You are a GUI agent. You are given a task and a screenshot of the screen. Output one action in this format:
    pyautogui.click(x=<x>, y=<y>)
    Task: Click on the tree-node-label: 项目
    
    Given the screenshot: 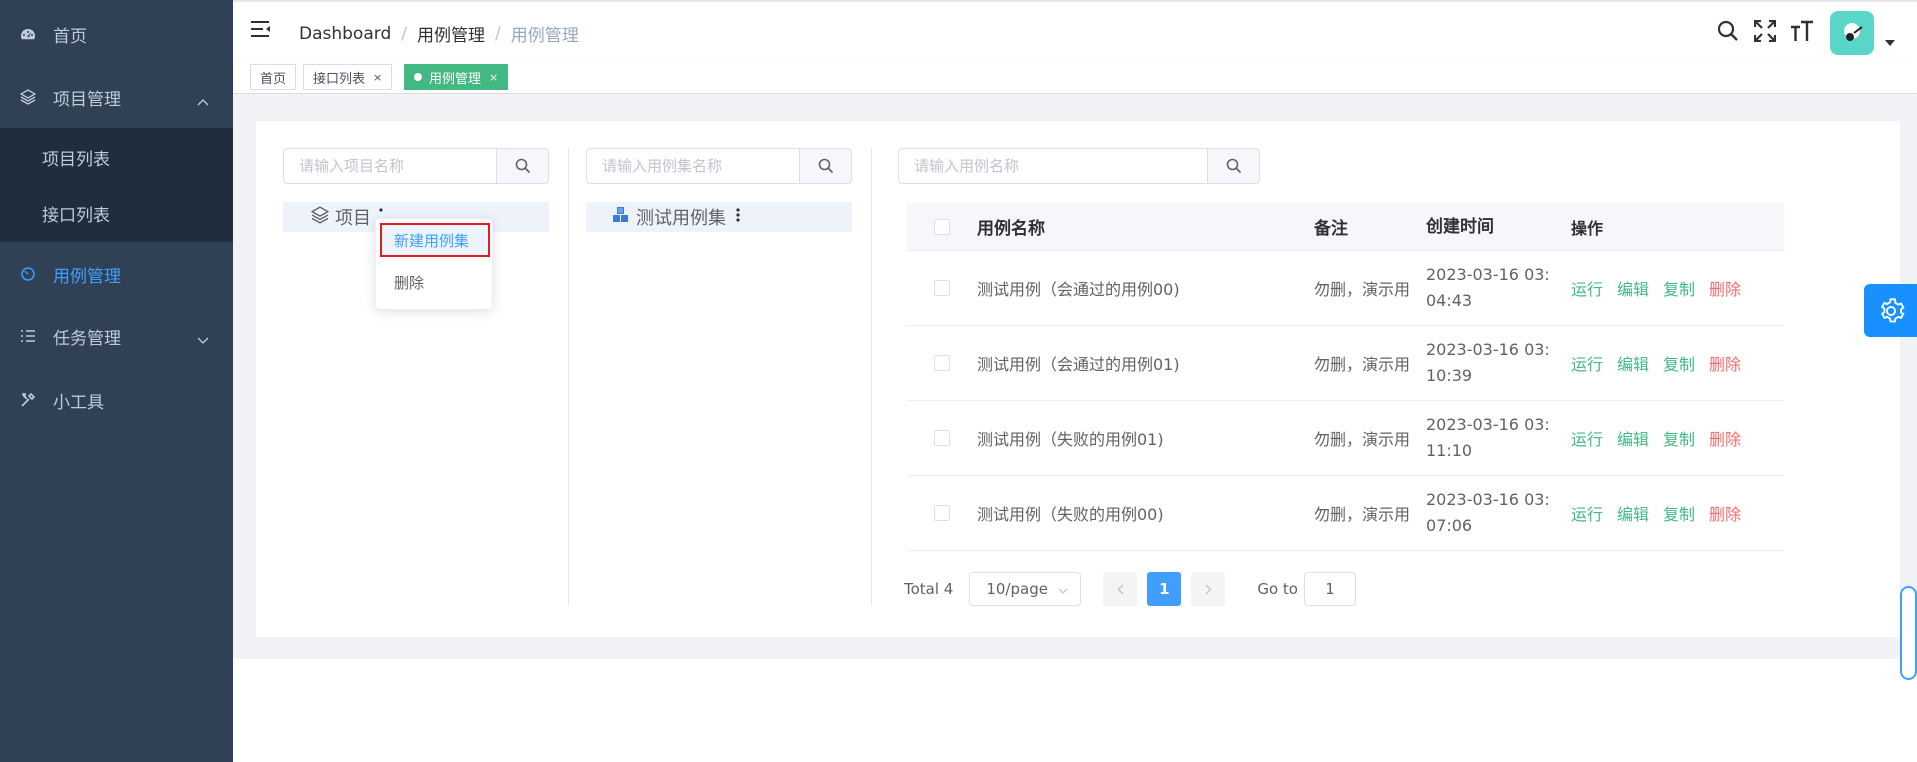 What is the action you would take?
    pyautogui.click(x=353, y=218)
    